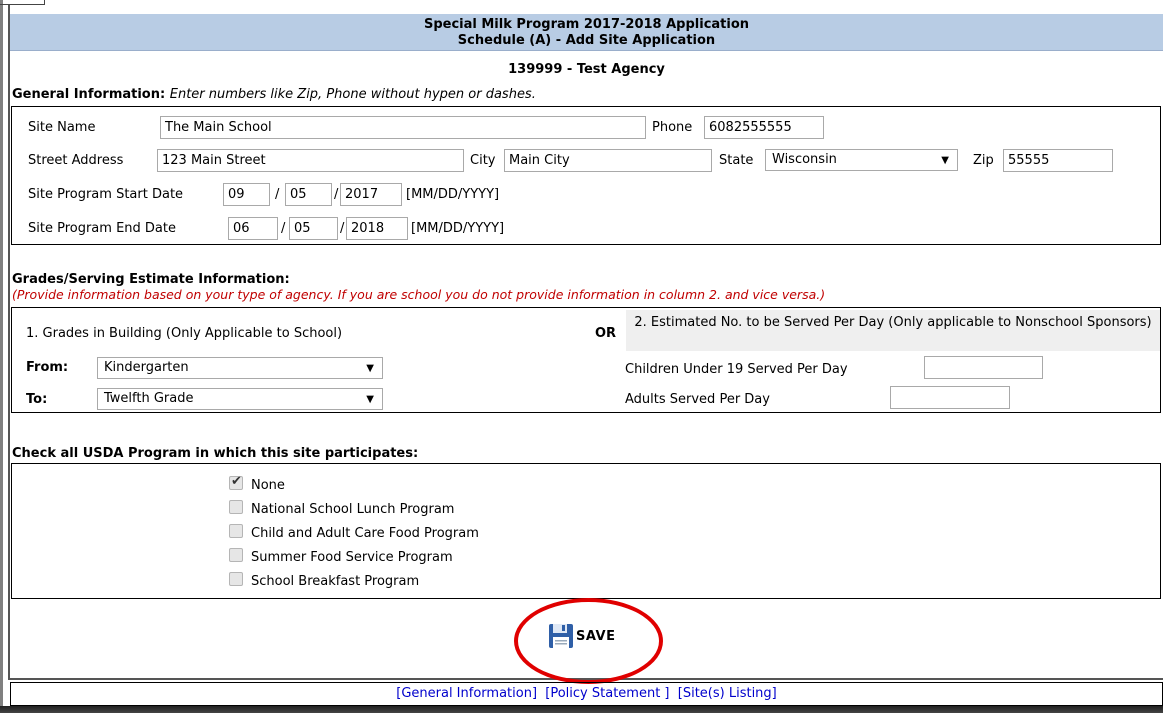 The image size is (1163, 713). What do you see at coordinates (268, 485) in the screenshot?
I see `program-label: None` at bounding box center [268, 485].